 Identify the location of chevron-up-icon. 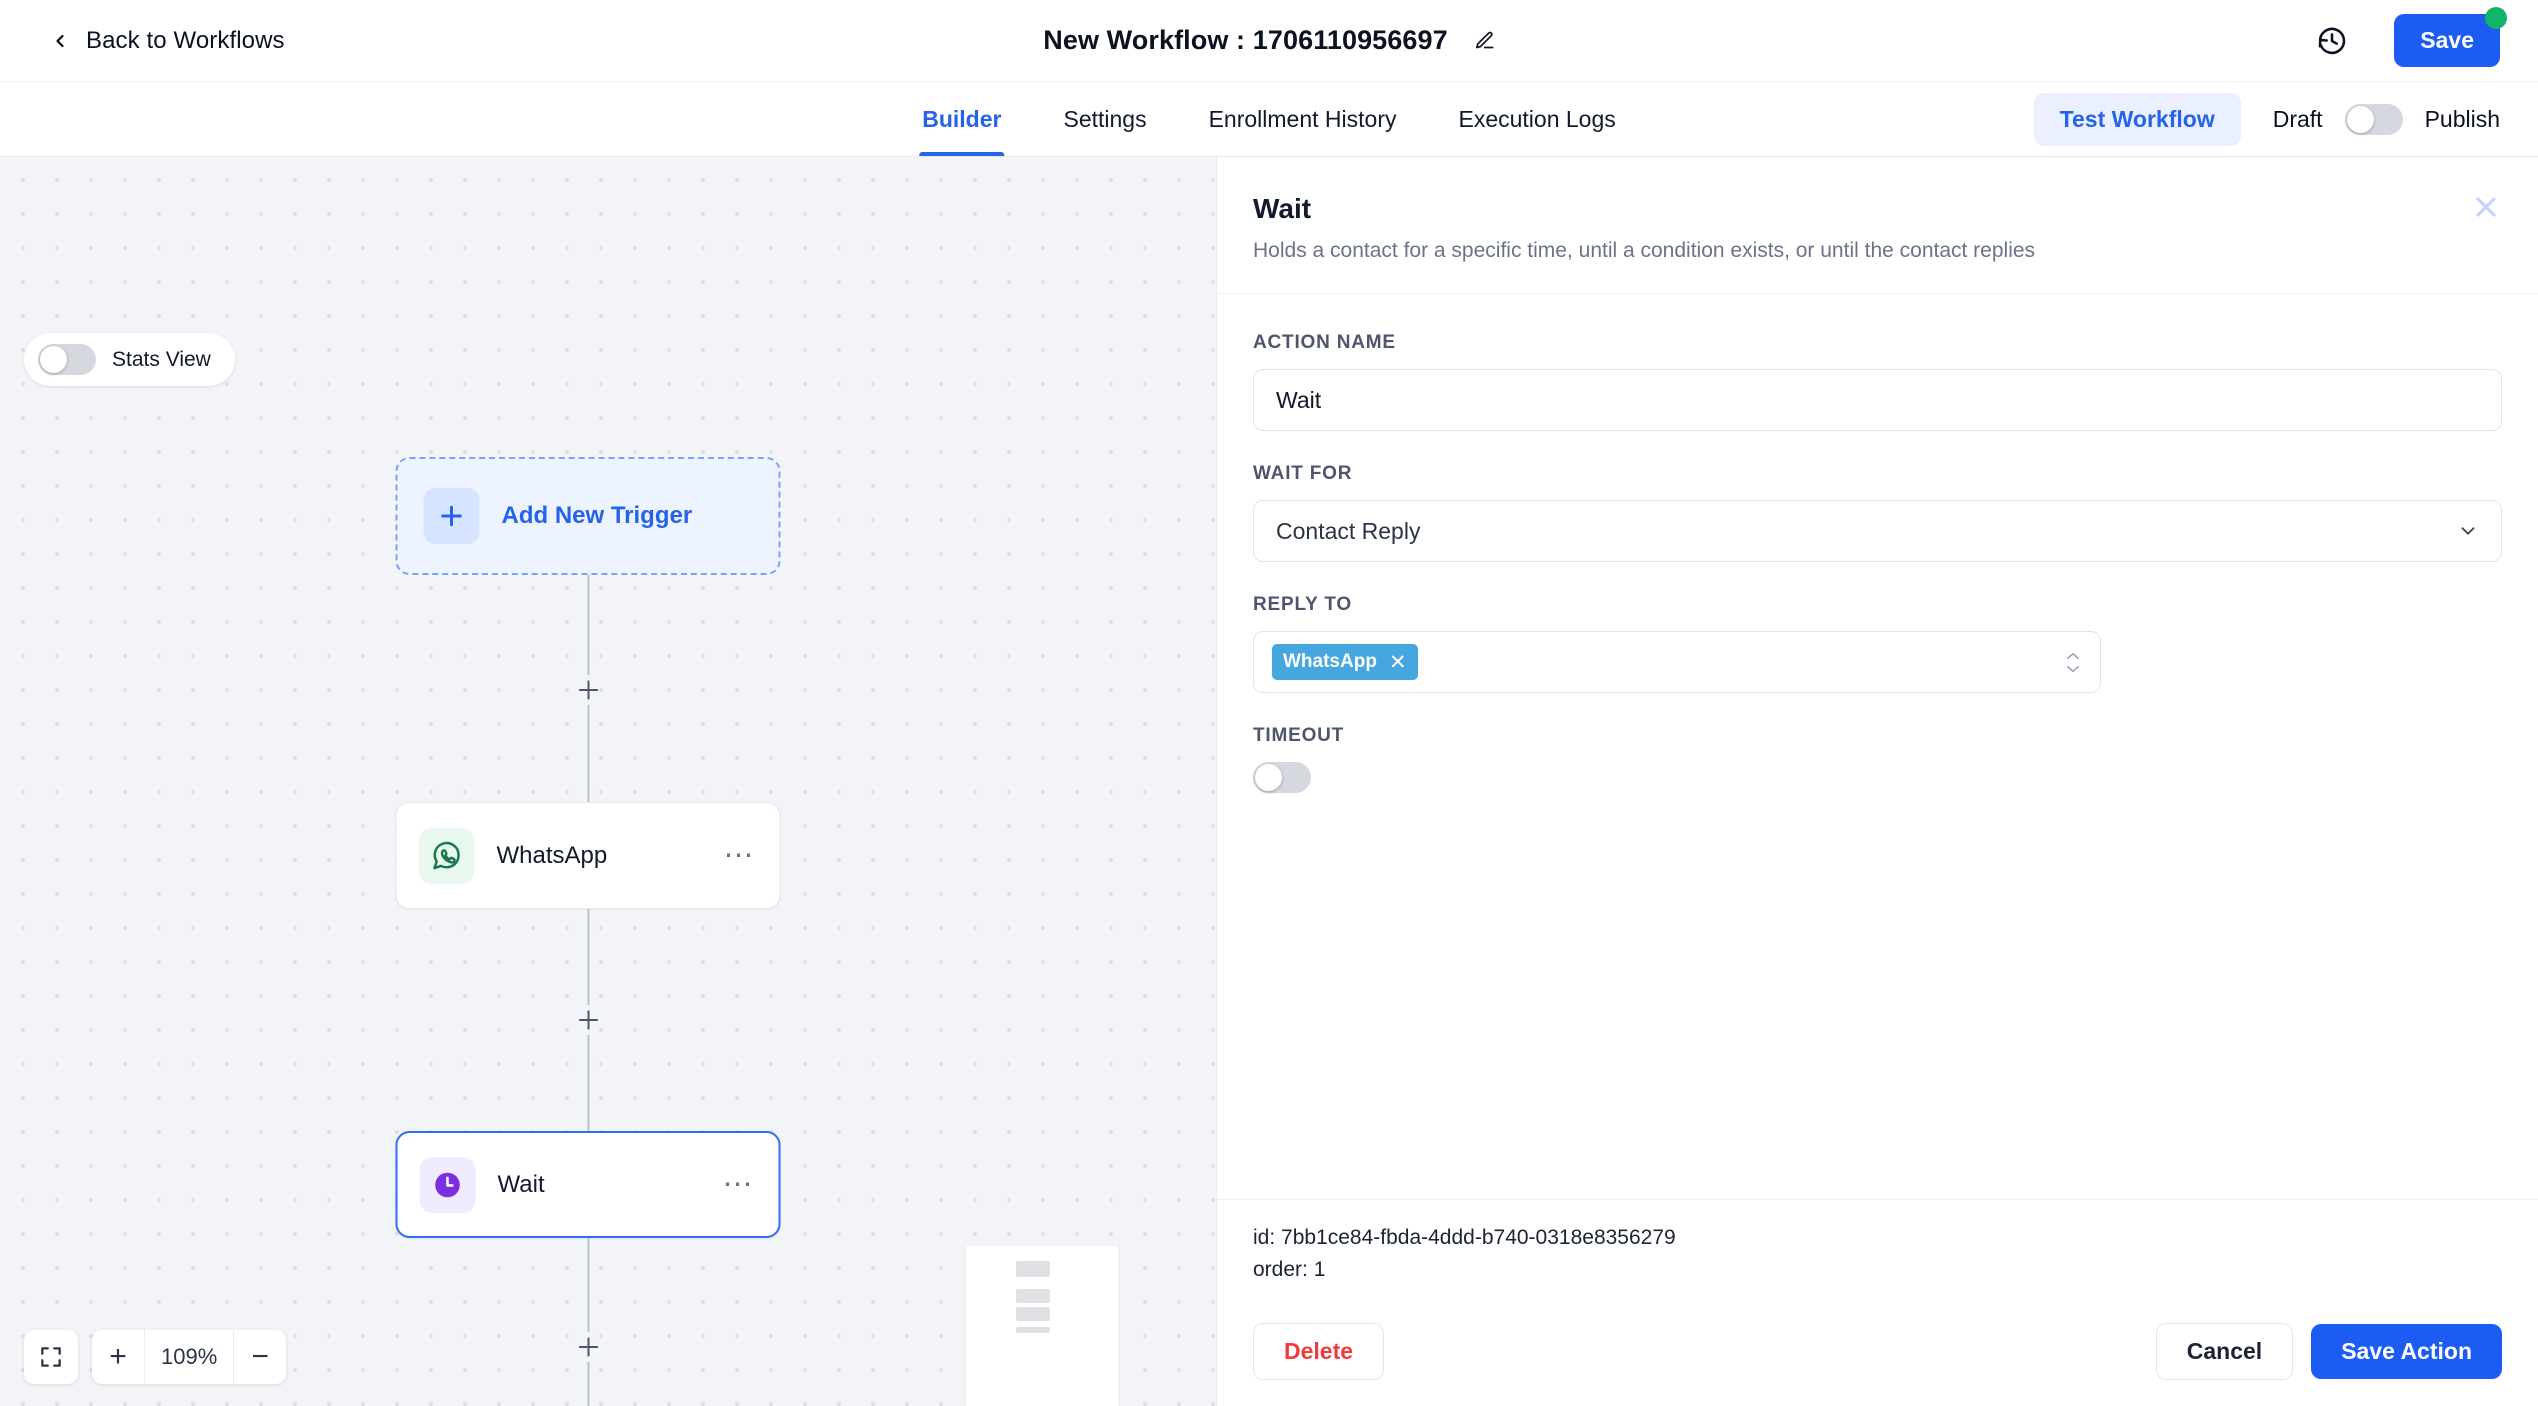
(2073, 655).